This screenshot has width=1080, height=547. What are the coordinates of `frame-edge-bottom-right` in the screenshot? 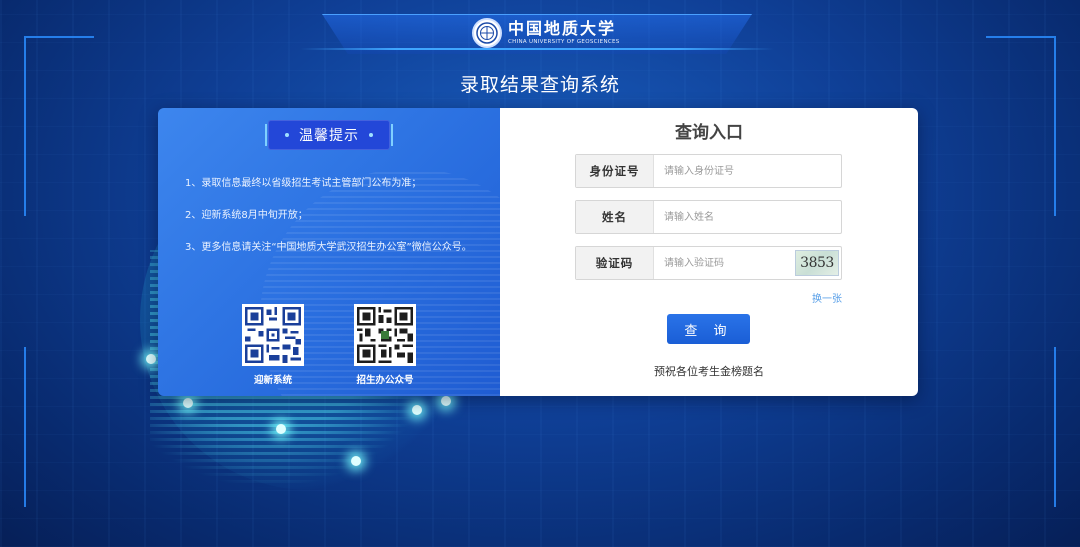 It's located at (1036, 427).